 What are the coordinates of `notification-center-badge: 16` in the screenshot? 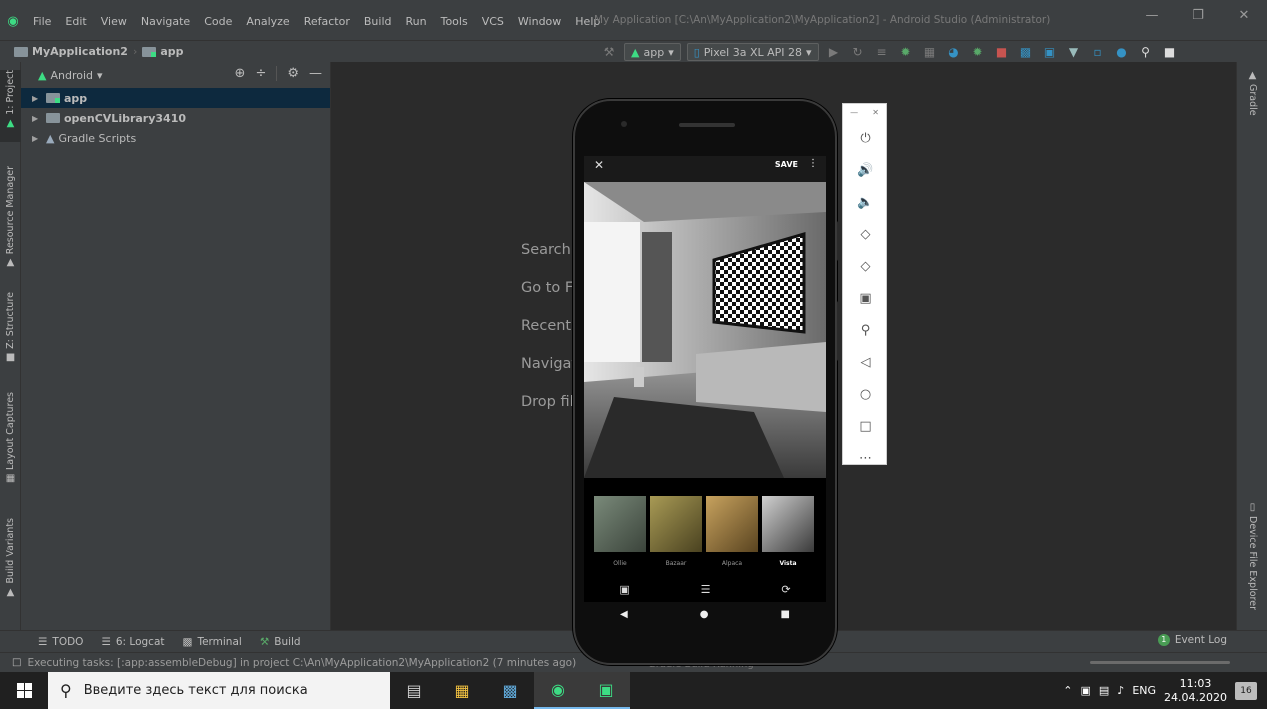 It's located at (1246, 690).